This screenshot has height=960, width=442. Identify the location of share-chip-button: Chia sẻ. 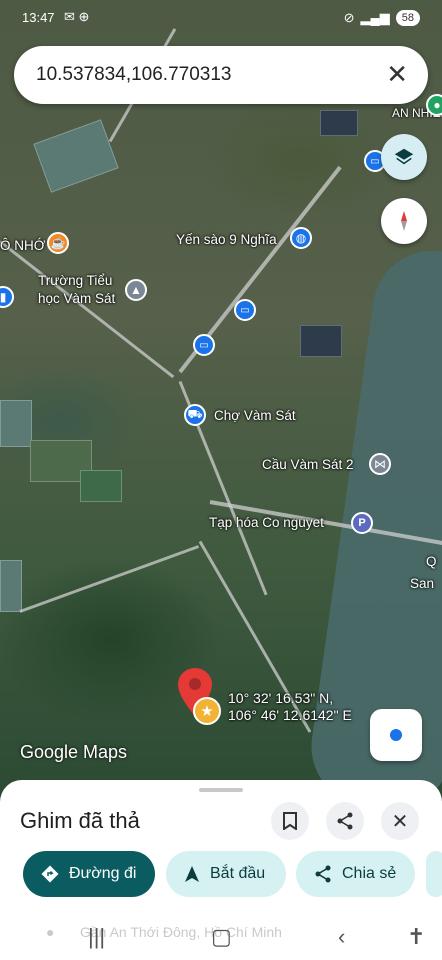
(355, 874).